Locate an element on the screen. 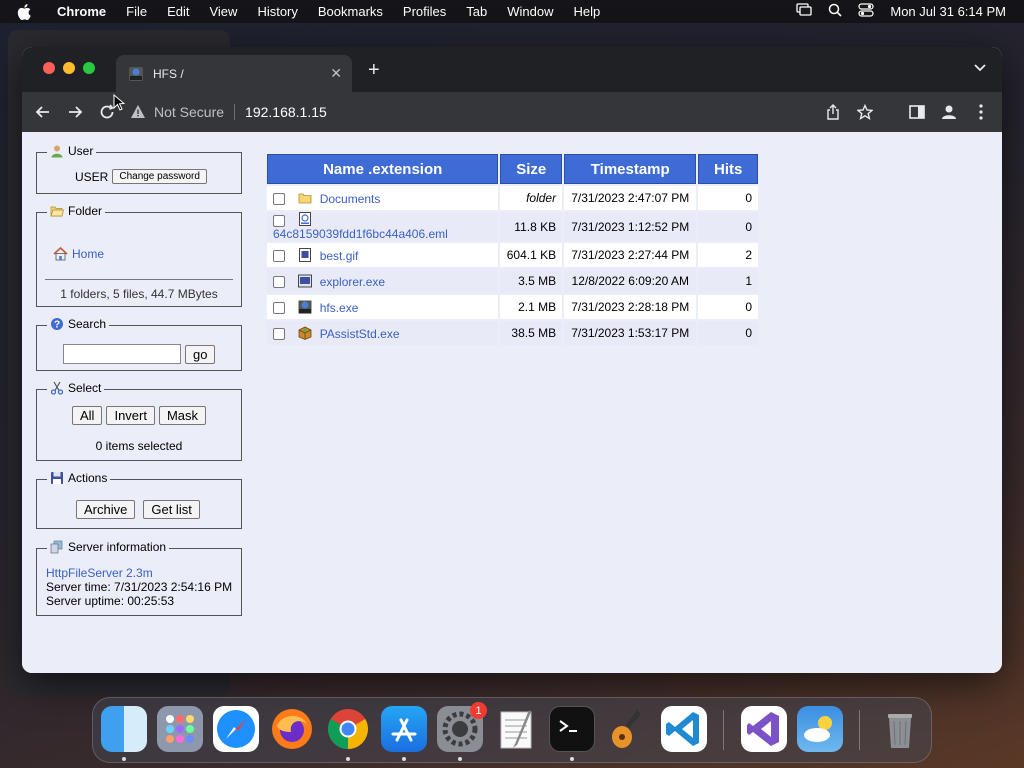  file-size-cell: 2.1 MB is located at coordinates (531, 307).